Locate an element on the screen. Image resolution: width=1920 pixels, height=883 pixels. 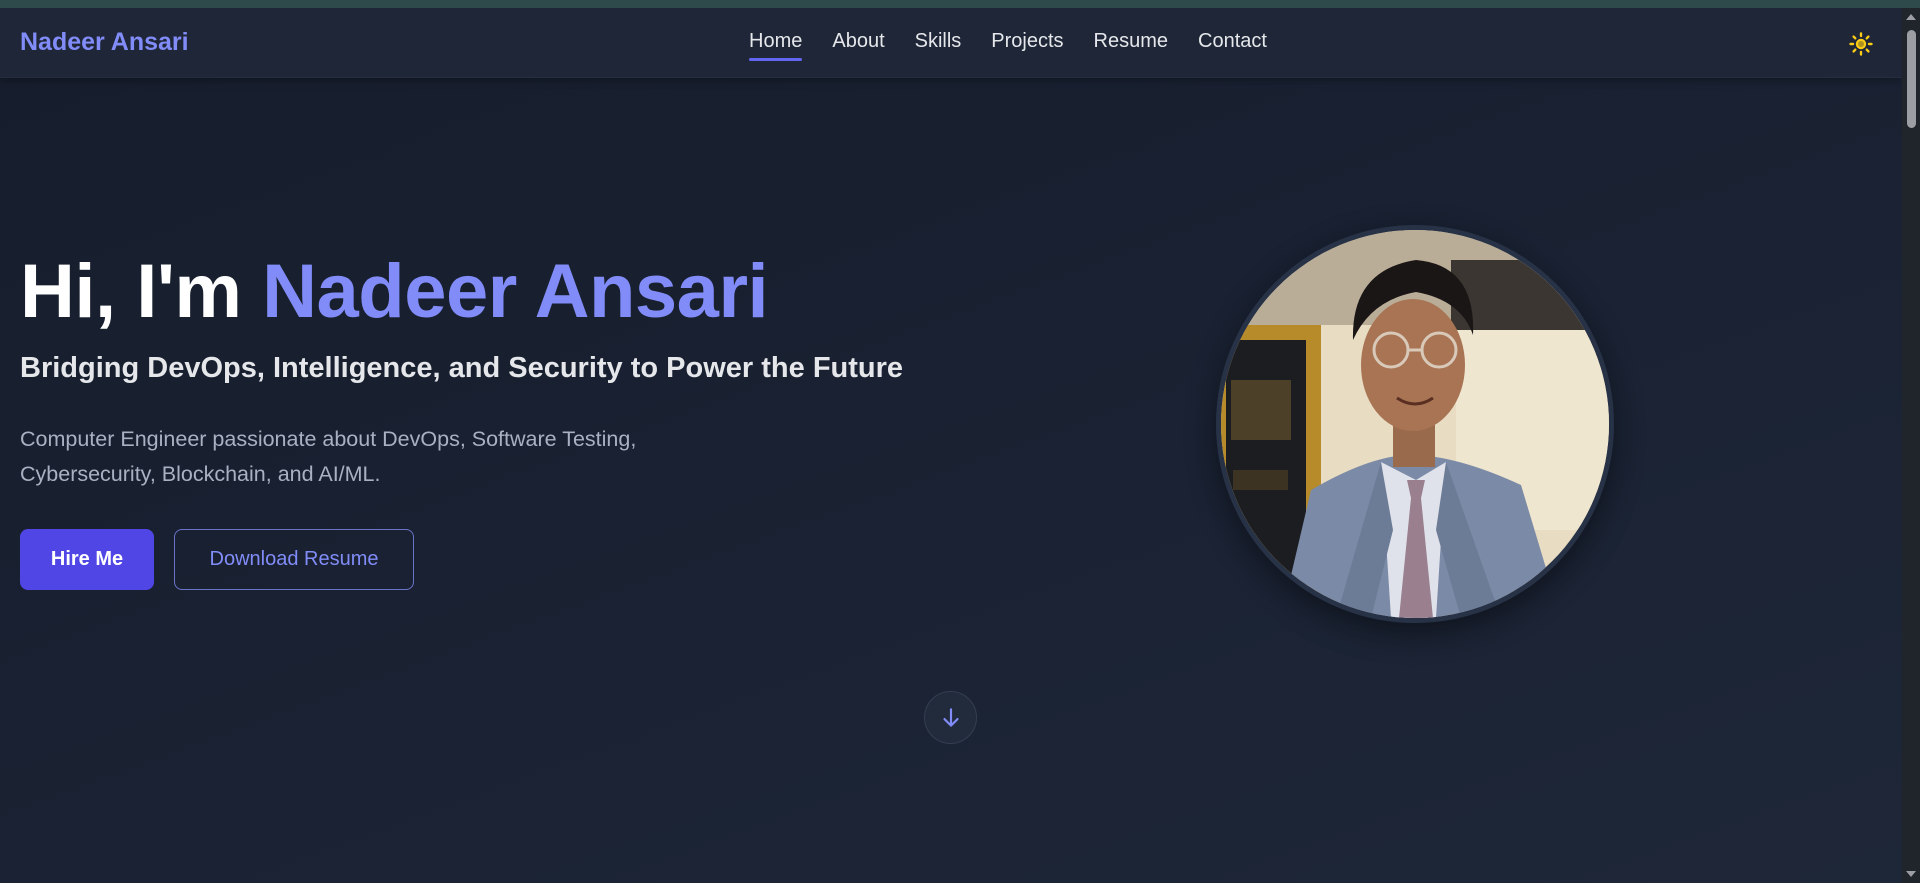
nav-link-projects: Projects is located at coordinates (1027, 44).